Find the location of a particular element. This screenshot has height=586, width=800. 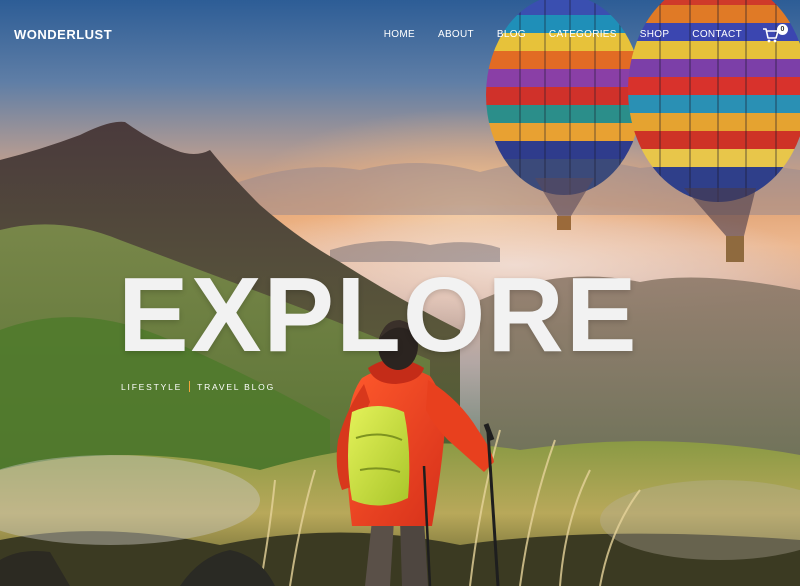

tagline-travel-blog: TRAVEL BLOG is located at coordinates (236, 386).